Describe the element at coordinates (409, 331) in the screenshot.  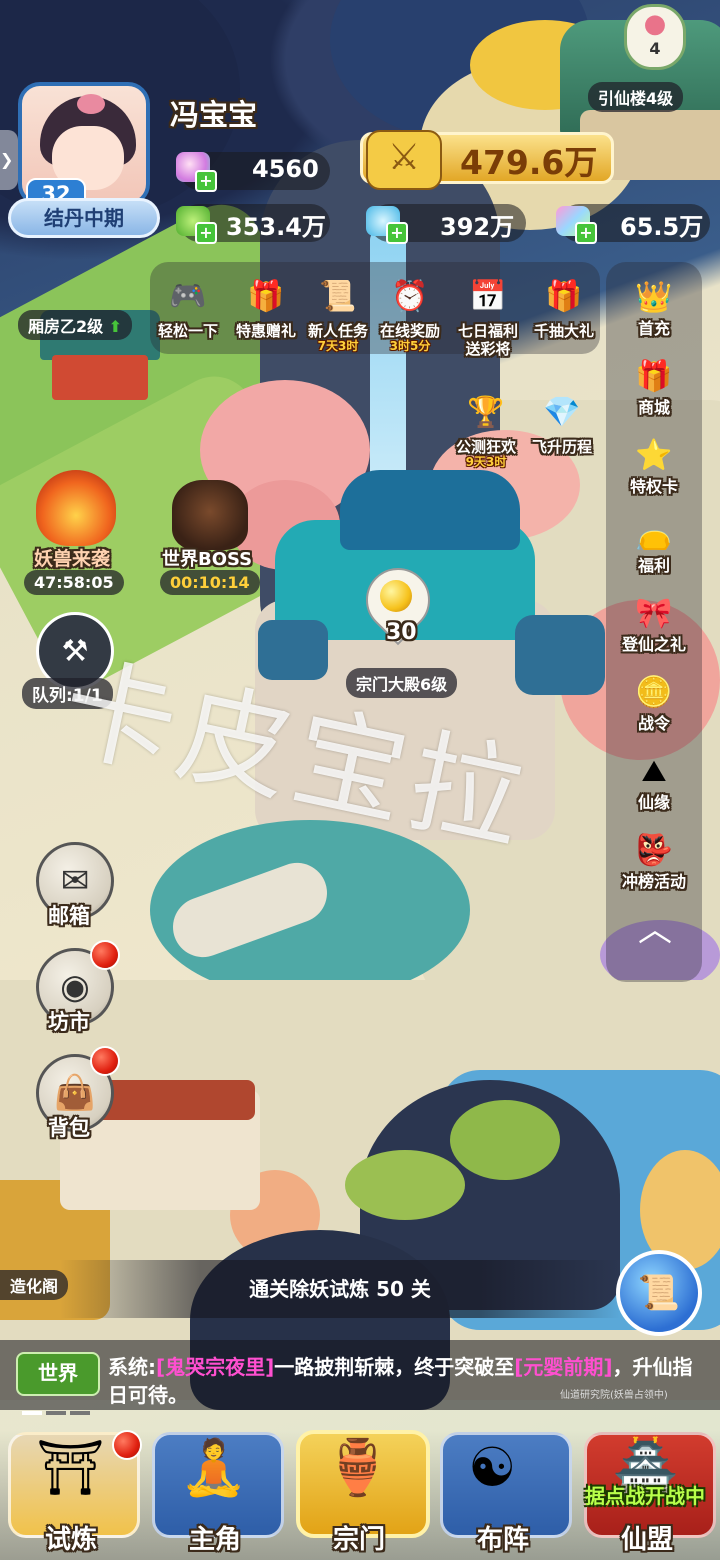
I see `event-label: 在线奖励` at that location.